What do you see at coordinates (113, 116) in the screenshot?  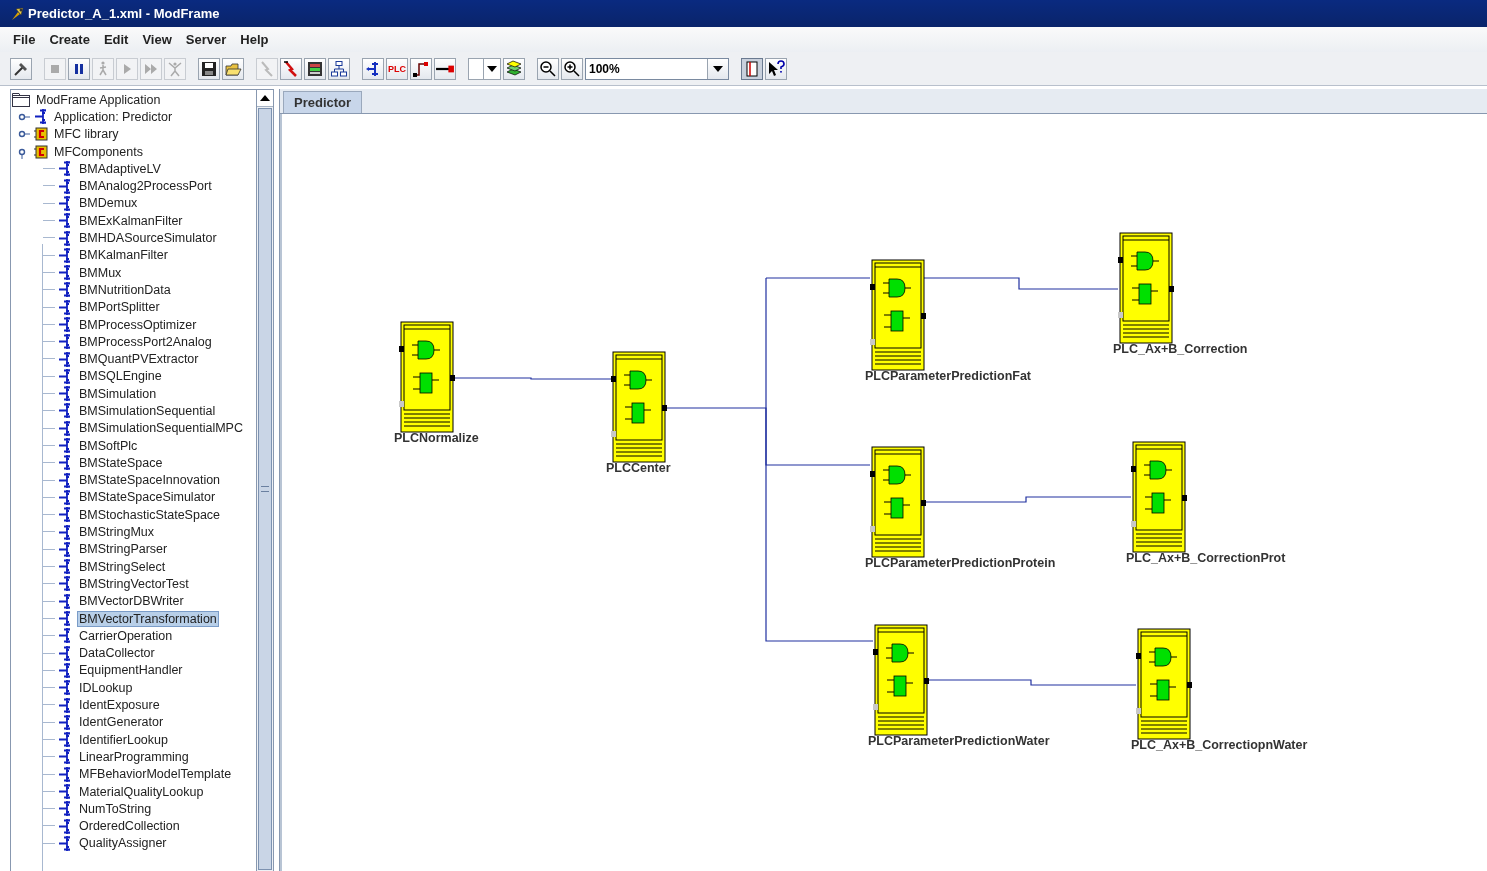 I see `tree-item: Application: Predictor` at bounding box center [113, 116].